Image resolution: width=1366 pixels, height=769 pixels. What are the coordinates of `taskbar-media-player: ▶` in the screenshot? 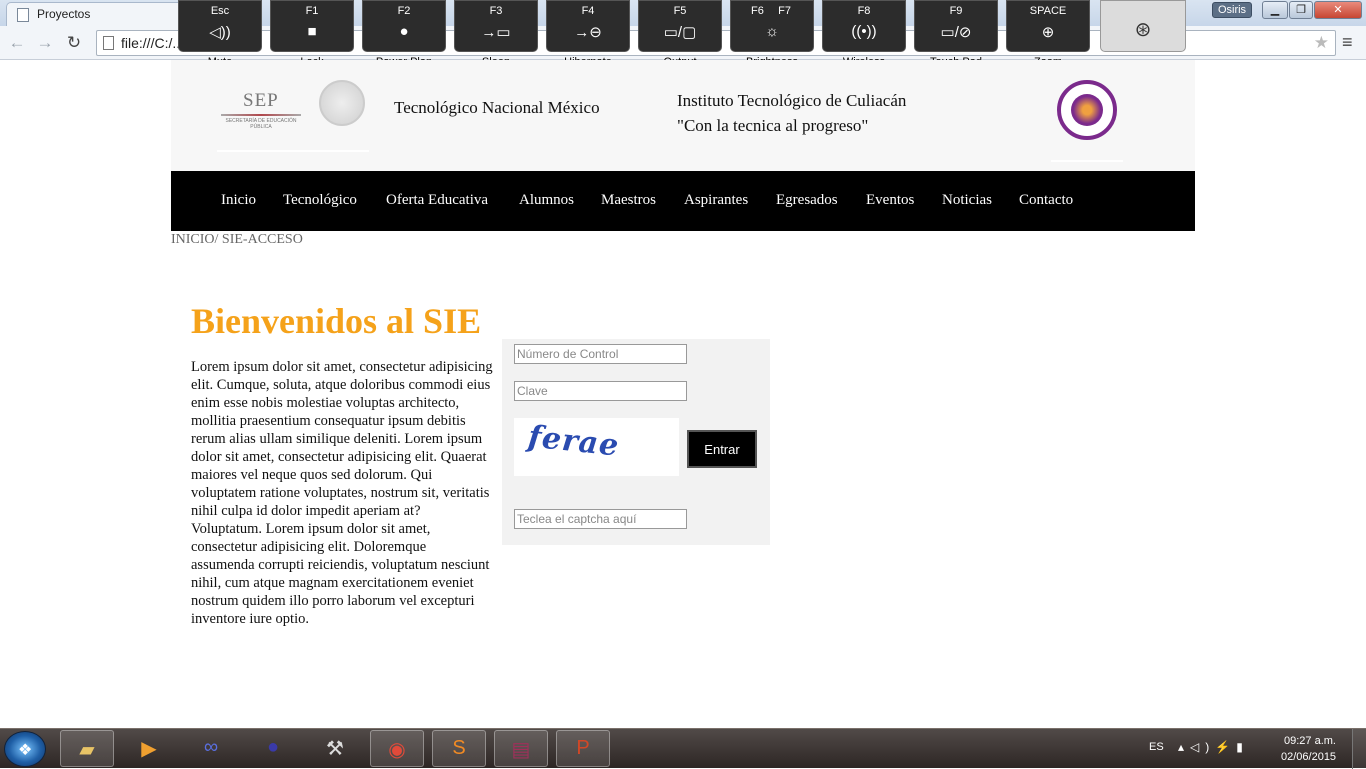 It's located at (149, 748).